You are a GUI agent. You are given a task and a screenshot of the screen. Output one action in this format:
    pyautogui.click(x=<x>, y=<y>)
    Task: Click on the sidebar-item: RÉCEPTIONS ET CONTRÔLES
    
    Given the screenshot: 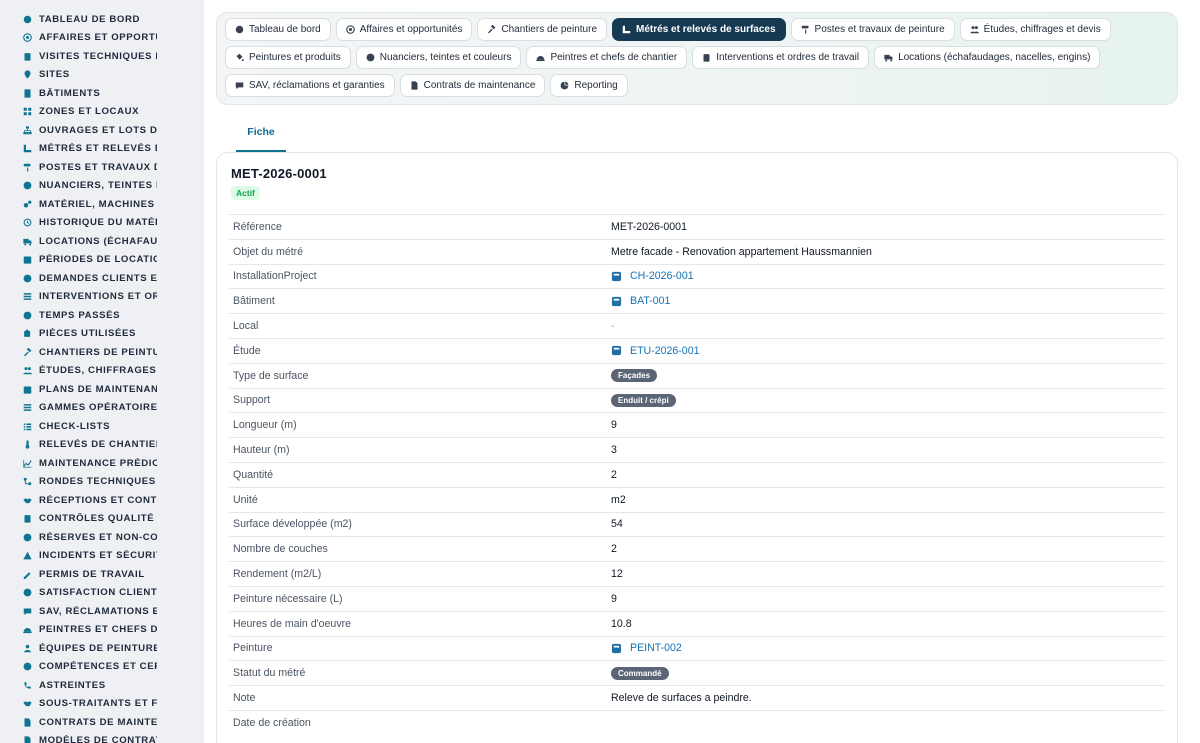 What is the action you would take?
    pyautogui.click(x=102, y=500)
    